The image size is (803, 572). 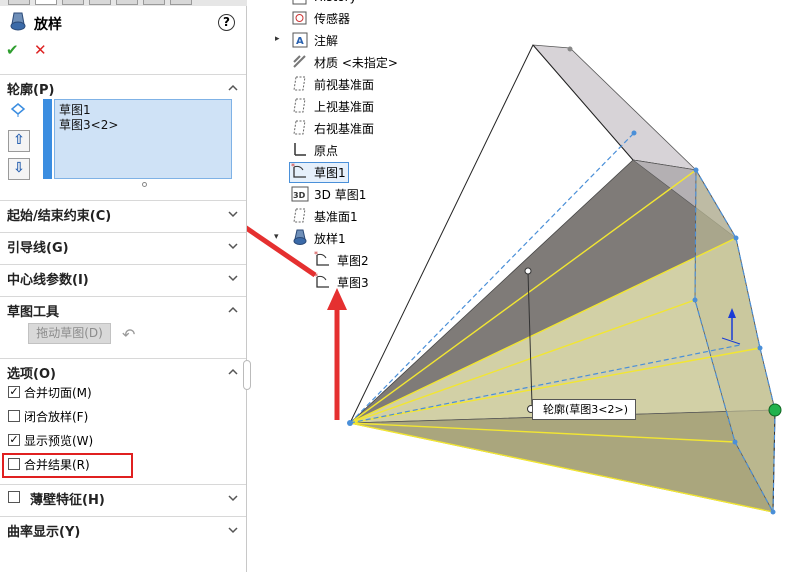 What do you see at coordinates (48, 25) in the screenshot?
I see `page-title: 放样` at bounding box center [48, 25].